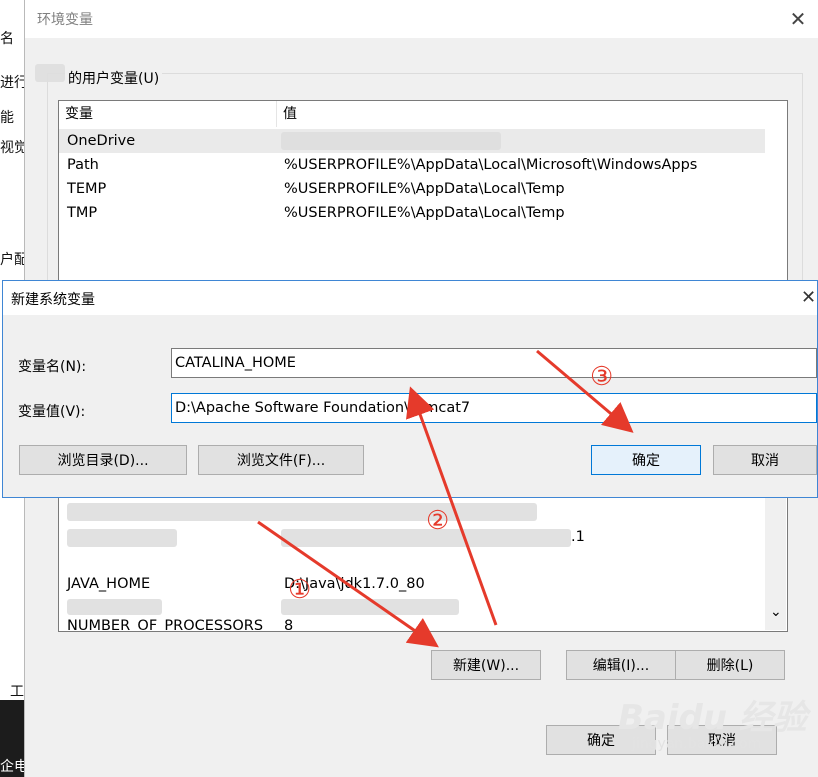  What do you see at coordinates (712, 718) in the screenshot?
I see `baidu-watermark: Baidu 经验` at bounding box center [712, 718].